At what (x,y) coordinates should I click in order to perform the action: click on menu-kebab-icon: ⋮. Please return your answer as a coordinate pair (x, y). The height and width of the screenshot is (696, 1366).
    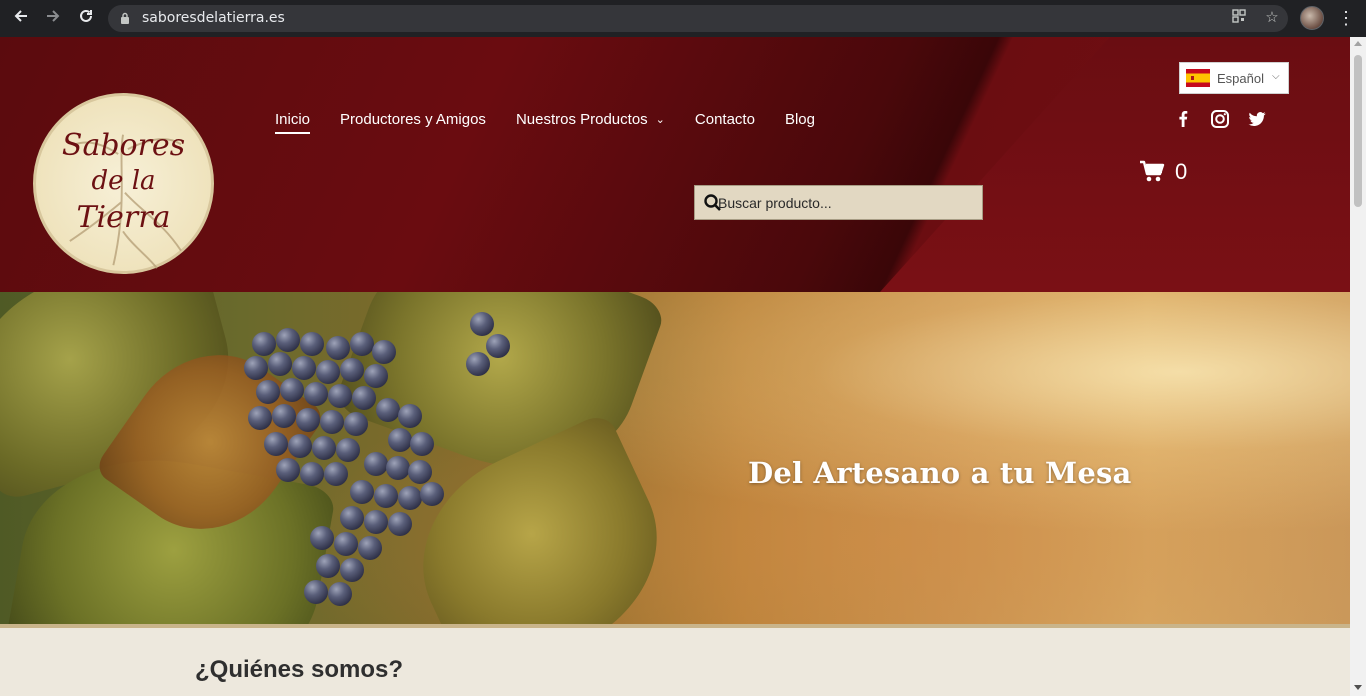
    Looking at the image, I should click on (1346, 18).